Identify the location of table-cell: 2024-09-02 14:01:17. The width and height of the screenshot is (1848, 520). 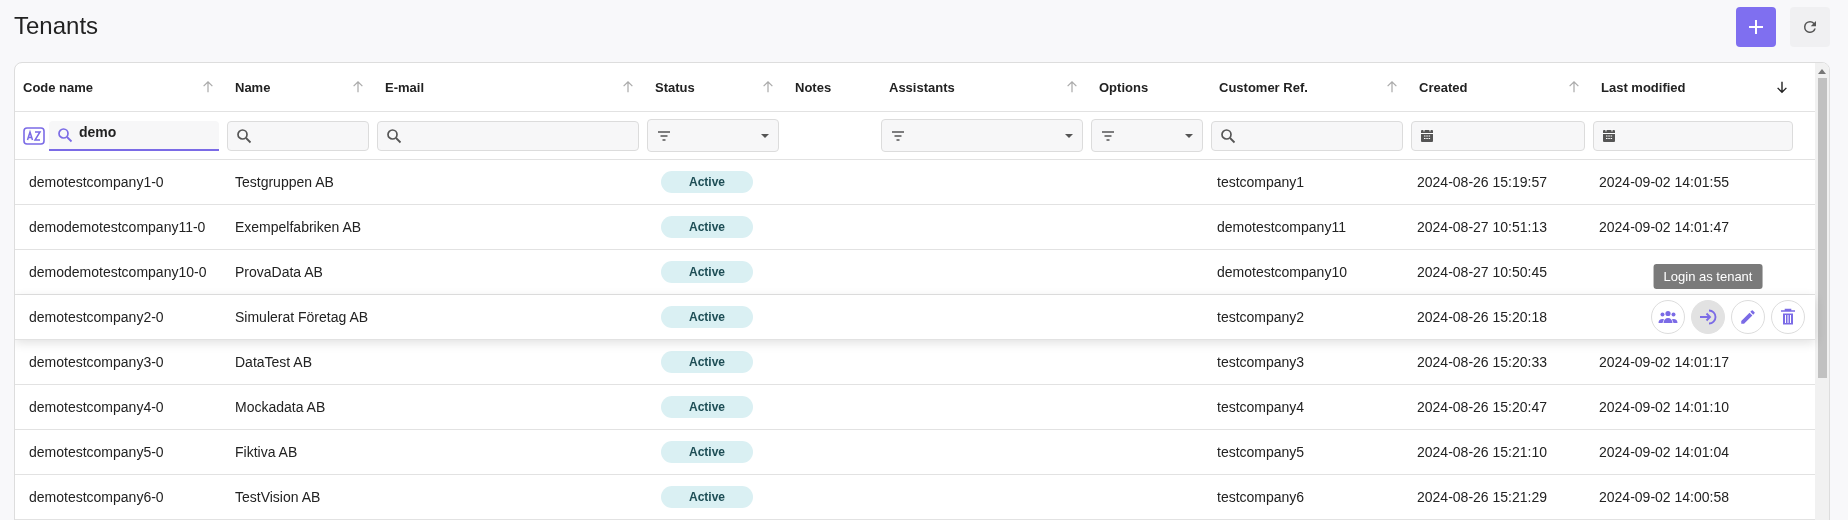
(1664, 361).